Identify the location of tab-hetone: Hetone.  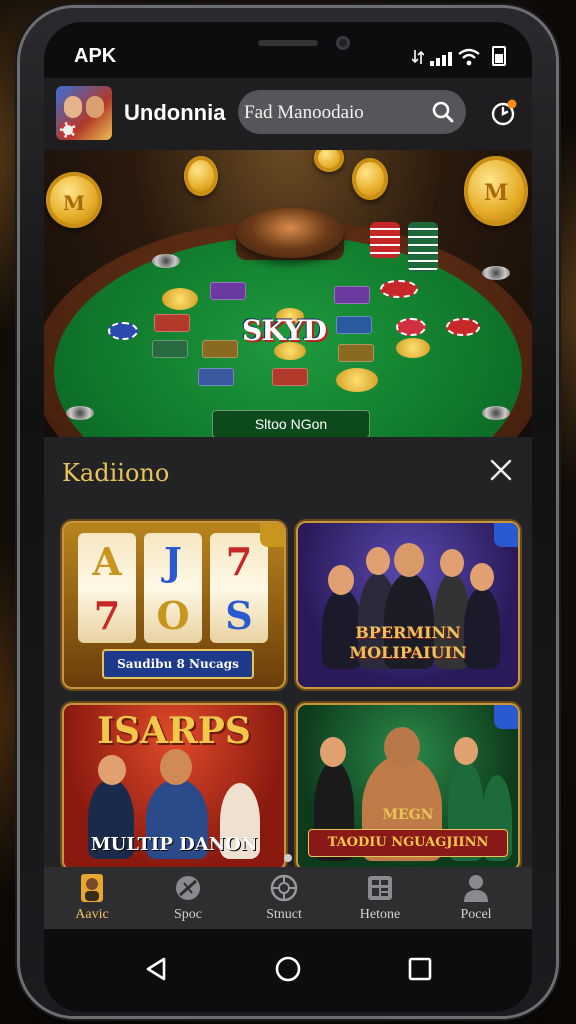
(380, 898).